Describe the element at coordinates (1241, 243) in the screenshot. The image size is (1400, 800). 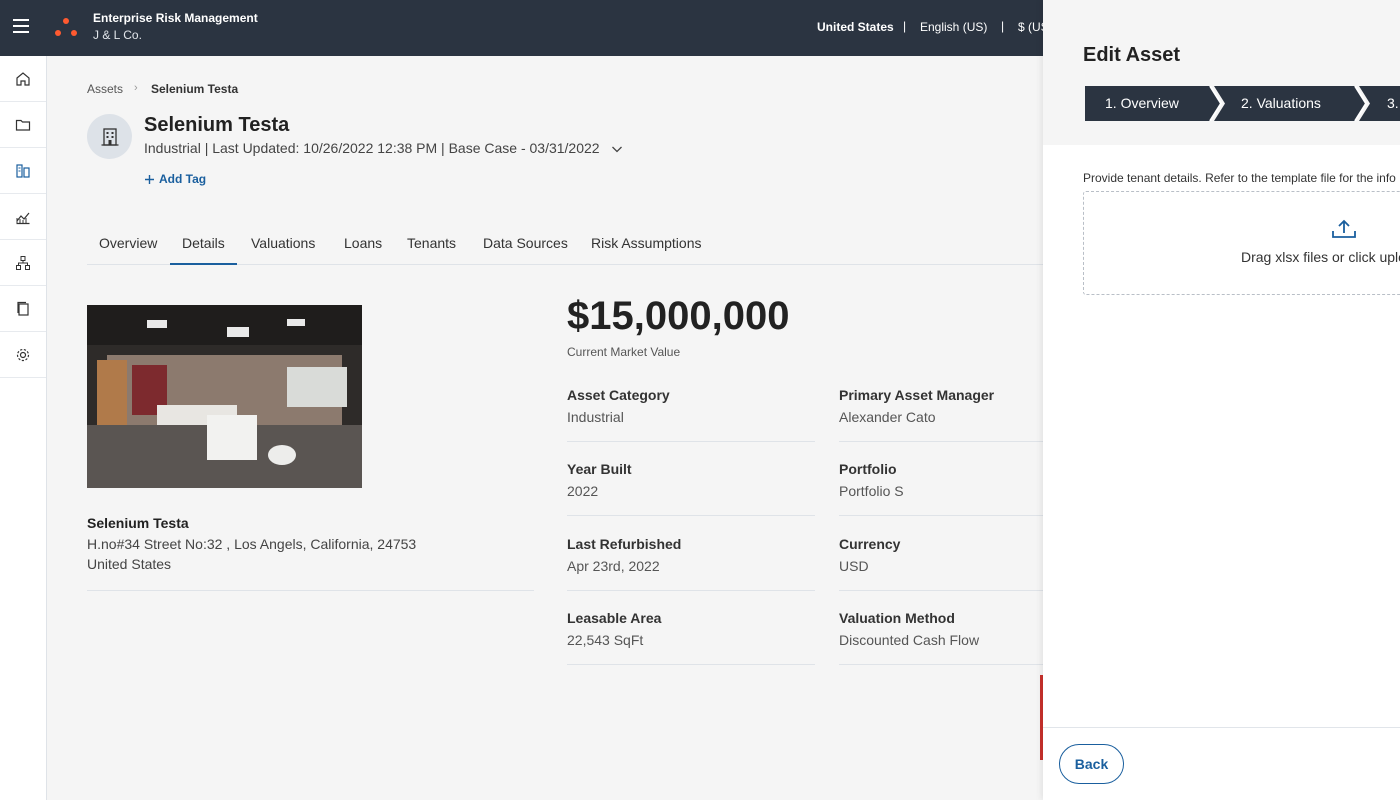
I see `file-dropzone: Drag xlsx files or click uplo` at that location.